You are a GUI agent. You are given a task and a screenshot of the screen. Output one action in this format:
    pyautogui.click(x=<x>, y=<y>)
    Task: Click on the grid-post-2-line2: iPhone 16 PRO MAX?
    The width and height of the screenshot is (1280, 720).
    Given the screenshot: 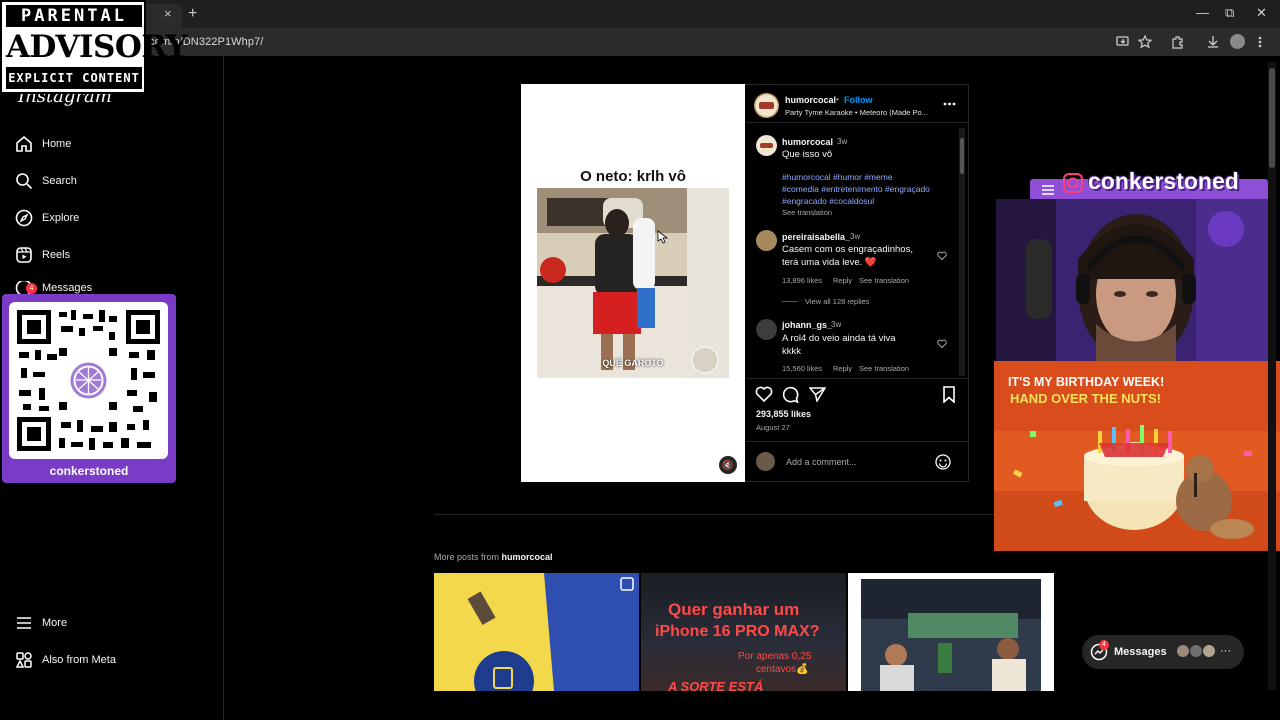 What is the action you would take?
    pyautogui.click(x=737, y=631)
    